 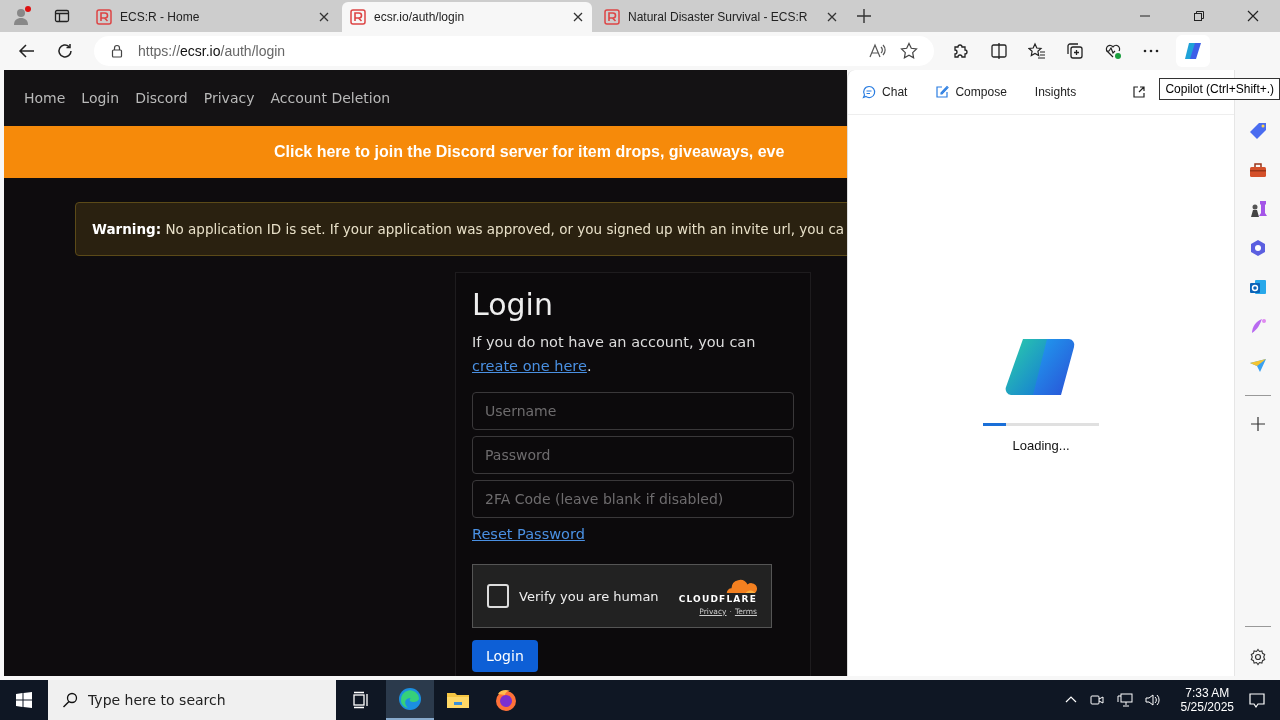 What do you see at coordinates (161, 98) in the screenshot?
I see `nav-link: Discord` at bounding box center [161, 98].